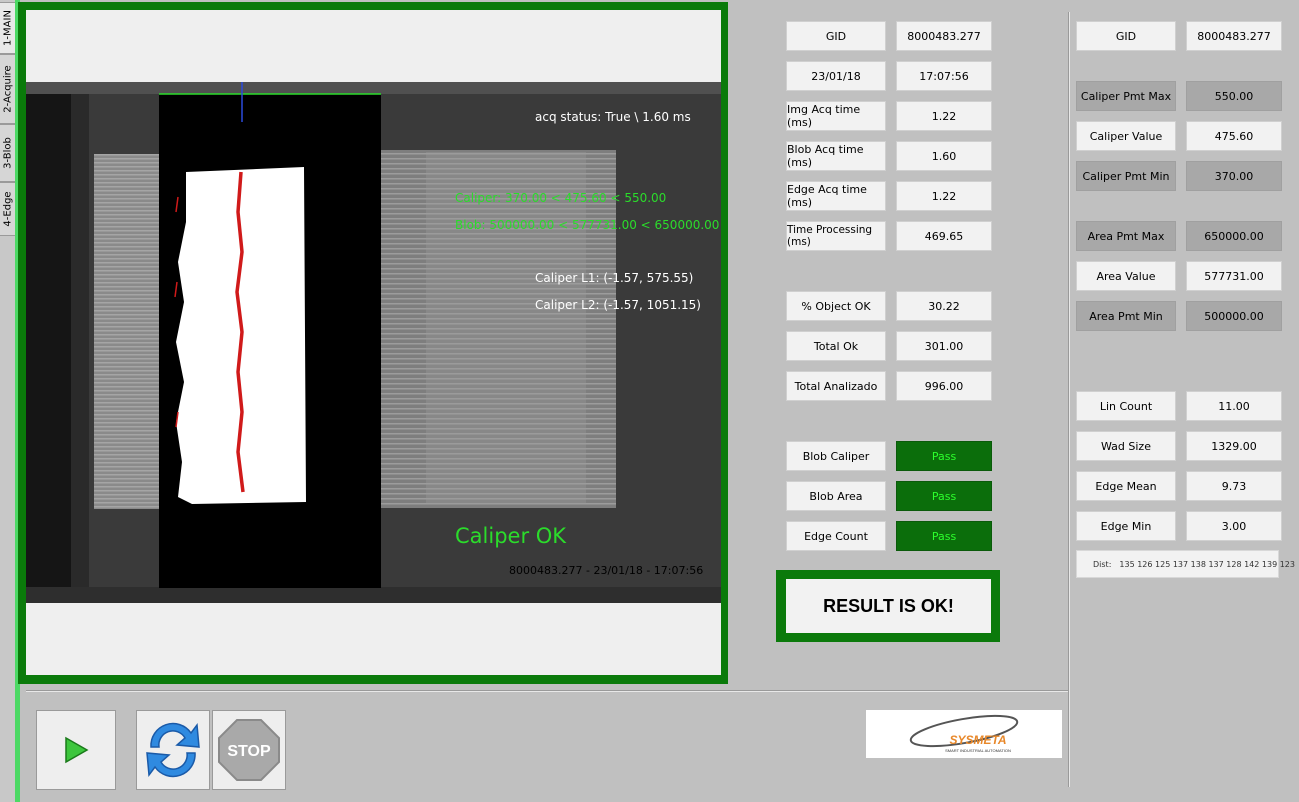 This screenshot has height=802, width=1299. What do you see at coordinates (1126, 406) in the screenshot?
I see `lin-count-label: Lin Count` at bounding box center [1126, 406].